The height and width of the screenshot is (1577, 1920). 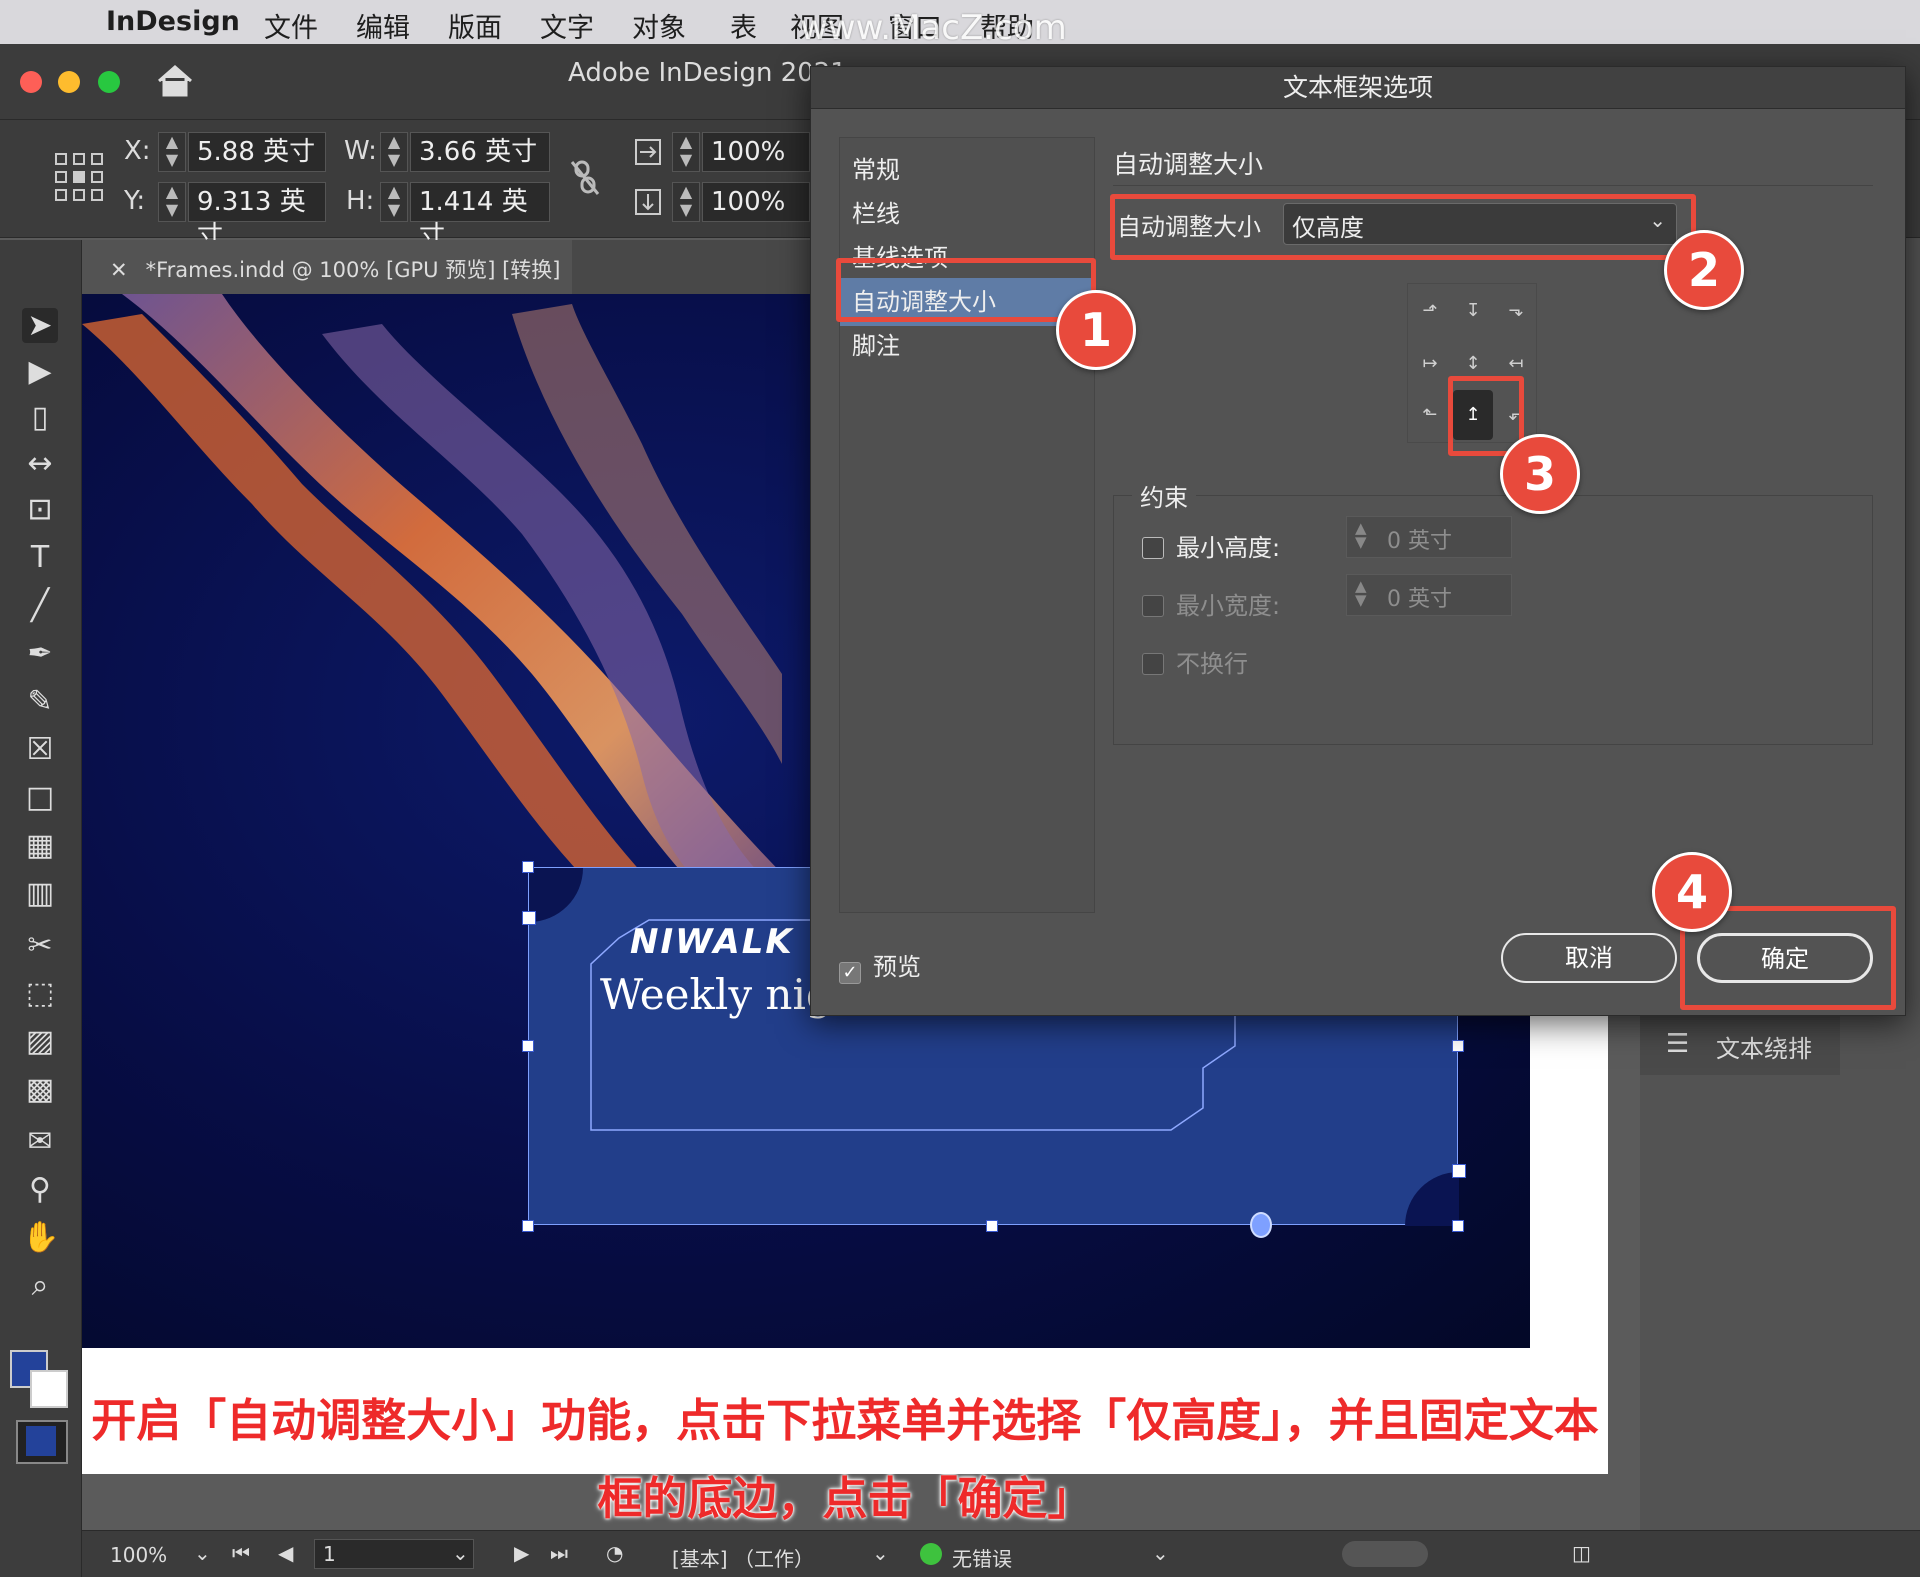 I want to click on sidebar-item-column-rules: 栏线, so click(x=967, y=214).